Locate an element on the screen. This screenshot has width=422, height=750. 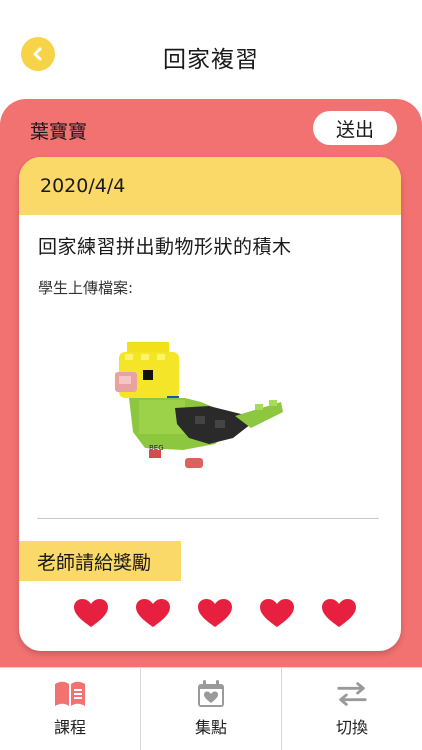
task-title: 回家練習拼出動物形狀的積木 is located at coordinates (165, 247).